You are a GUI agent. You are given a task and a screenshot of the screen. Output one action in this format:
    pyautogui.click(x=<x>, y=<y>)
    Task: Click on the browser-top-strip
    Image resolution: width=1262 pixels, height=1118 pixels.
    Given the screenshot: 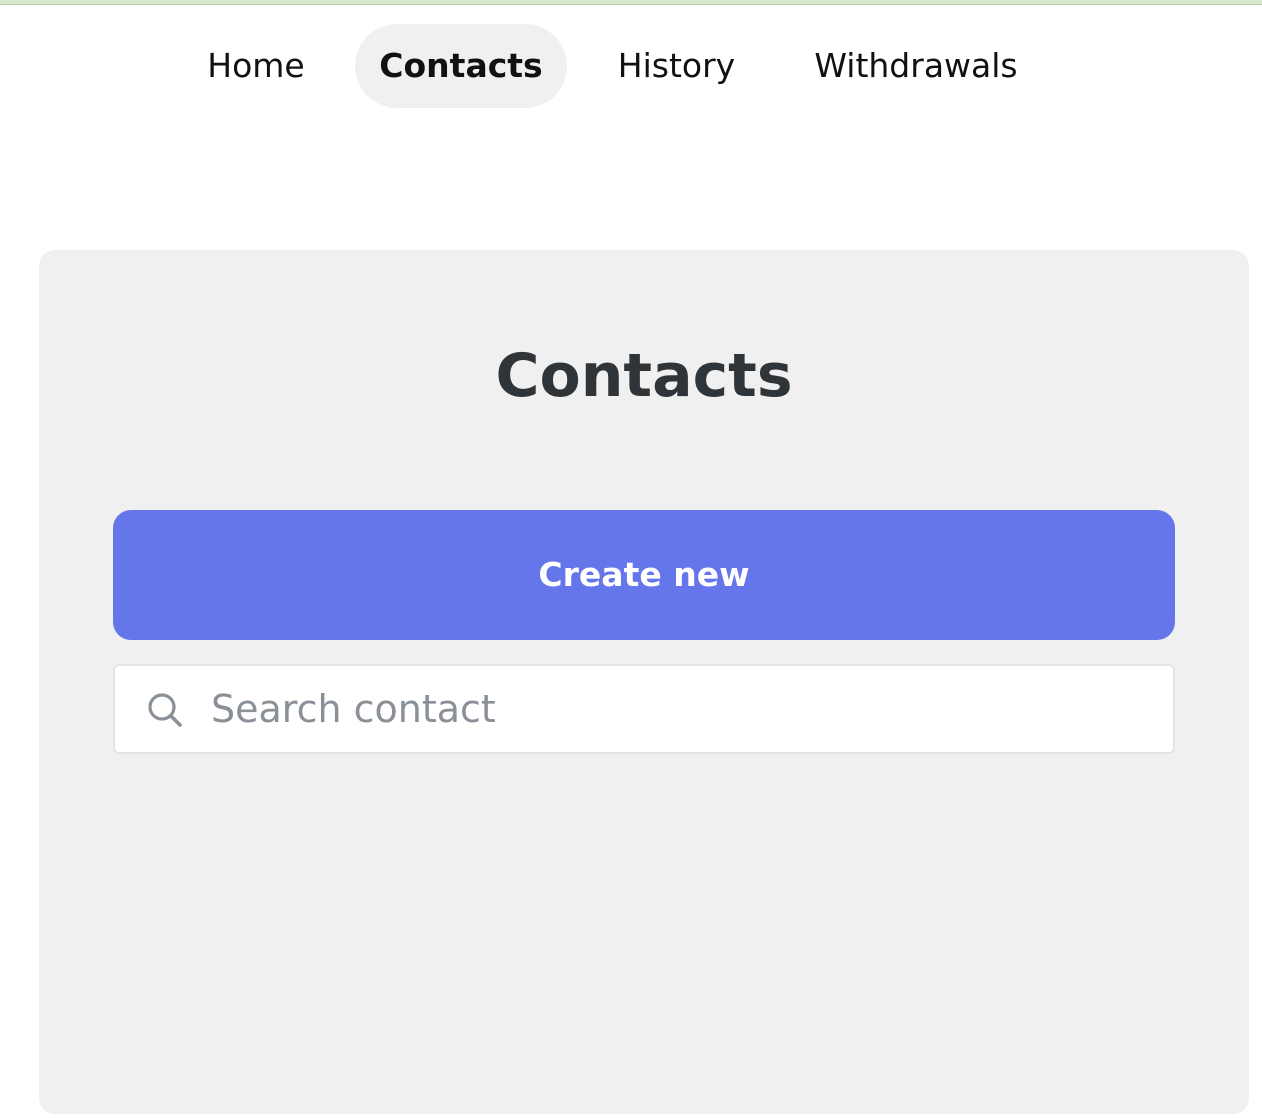 What is the action you would take?
    pyautogui.click(x=631, y=2)
    